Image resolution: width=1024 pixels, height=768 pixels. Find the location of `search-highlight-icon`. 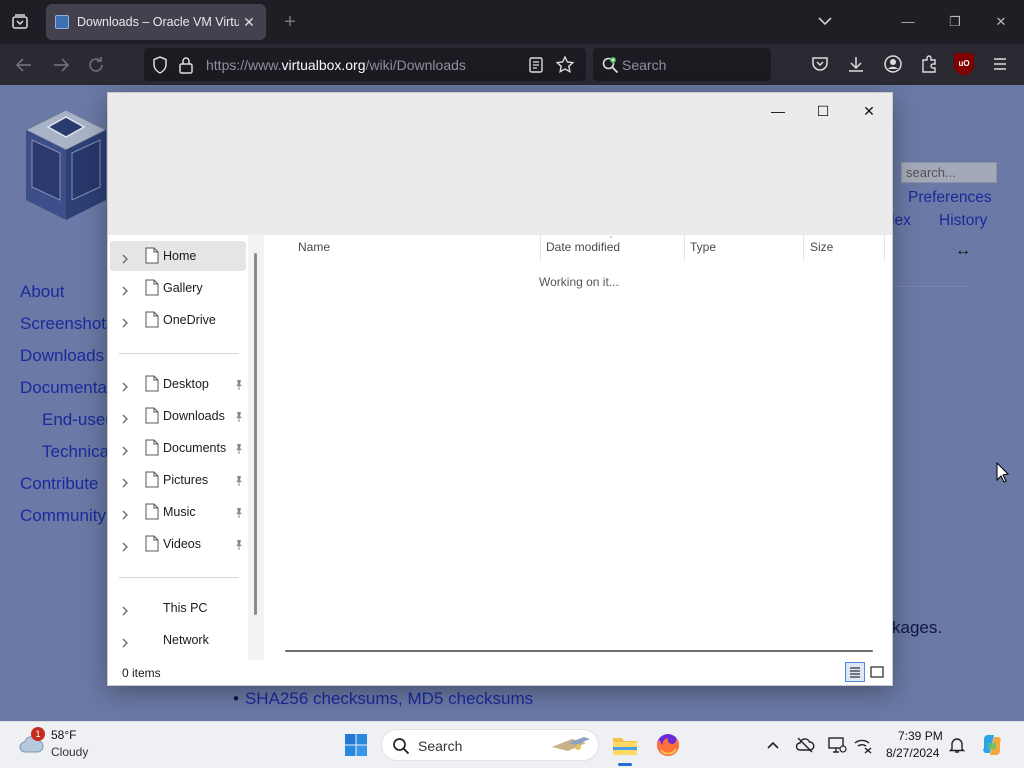

search-highlight-icon is located at coordinates (571, 745).